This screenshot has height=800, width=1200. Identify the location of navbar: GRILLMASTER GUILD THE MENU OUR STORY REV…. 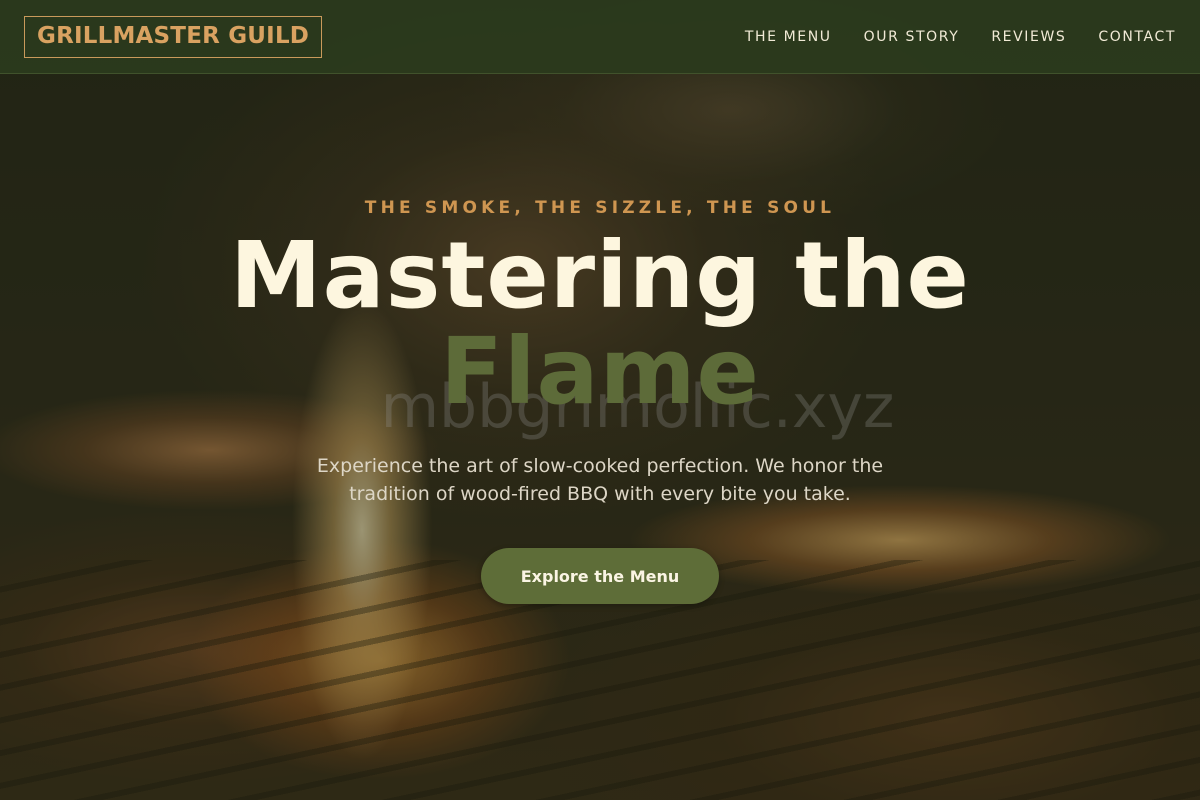
(600, 37).